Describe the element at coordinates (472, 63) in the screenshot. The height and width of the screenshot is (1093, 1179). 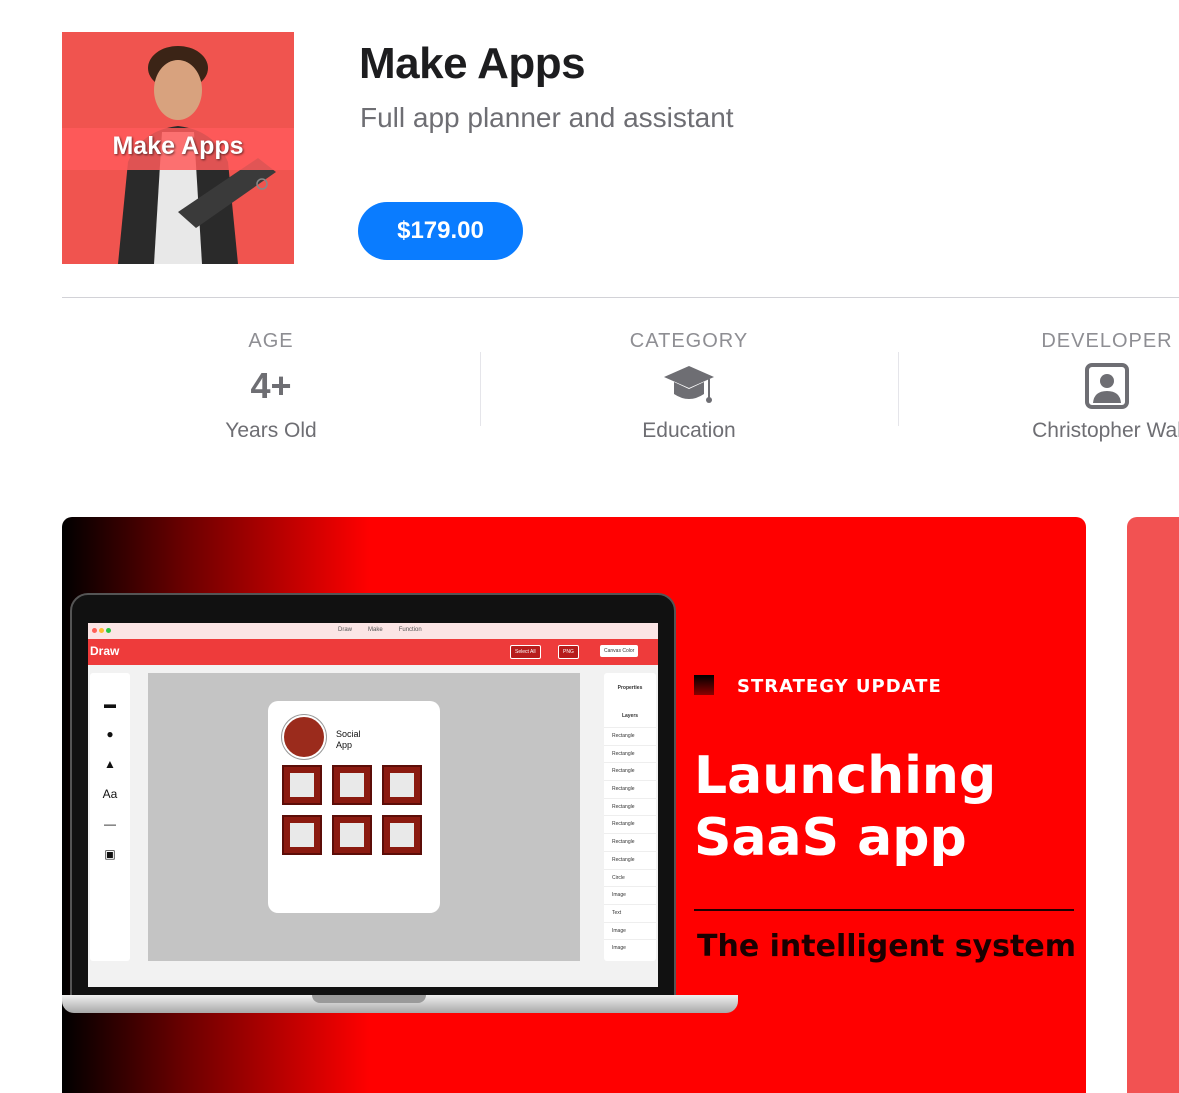
I see `app-title: Make Apps` at that location.